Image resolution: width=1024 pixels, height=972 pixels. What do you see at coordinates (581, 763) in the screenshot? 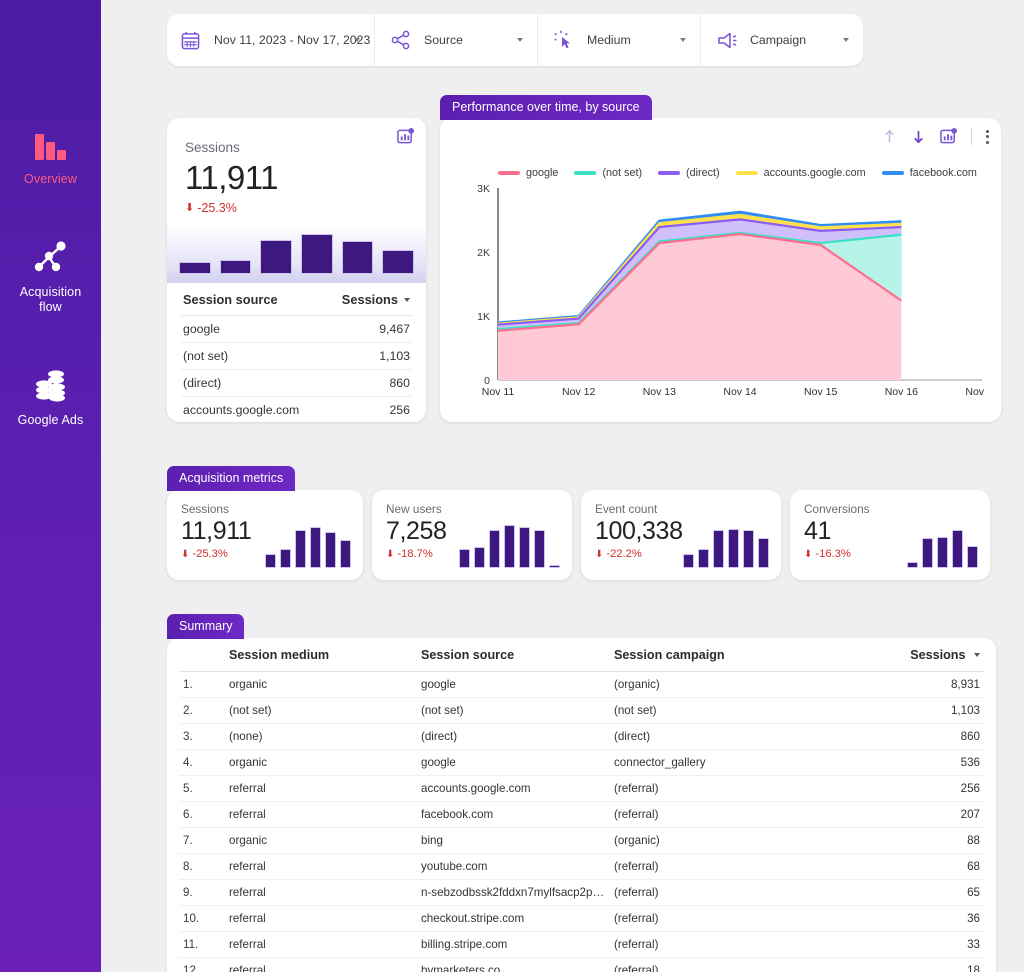
I see `table-row: 4. organic google connector_gallery 536` at bounding box center [581, 763].